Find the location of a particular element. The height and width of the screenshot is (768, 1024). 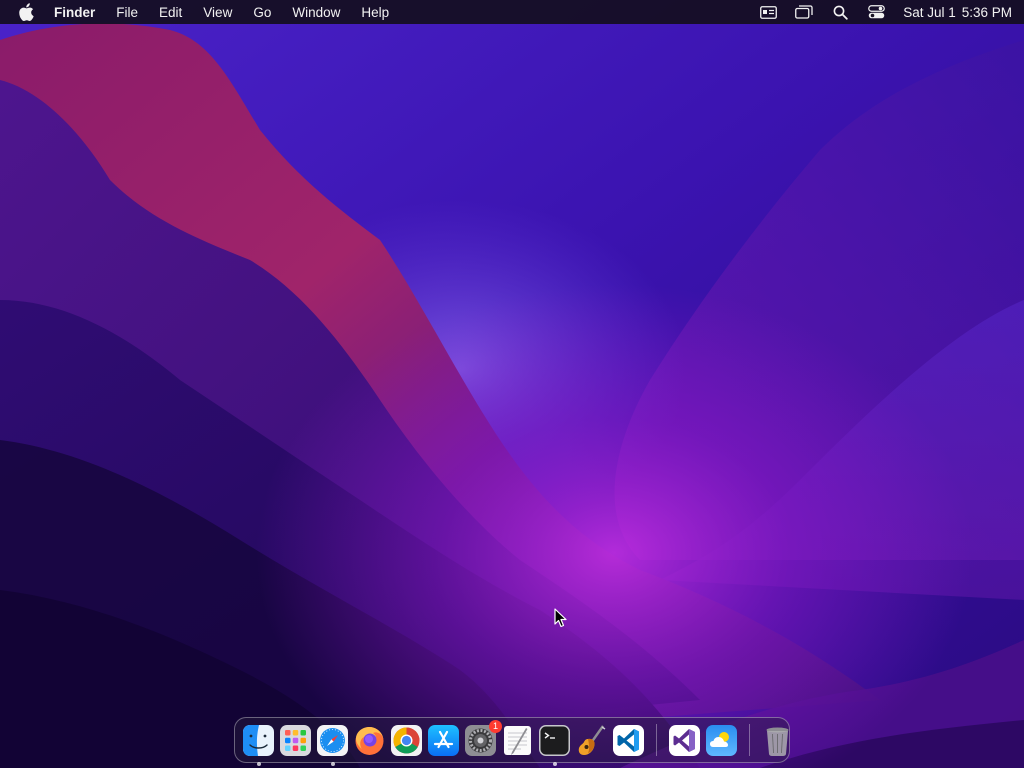

menu-bar-clock: Sat Jul 1 5:36 PM is located at coordinates (957, 12).